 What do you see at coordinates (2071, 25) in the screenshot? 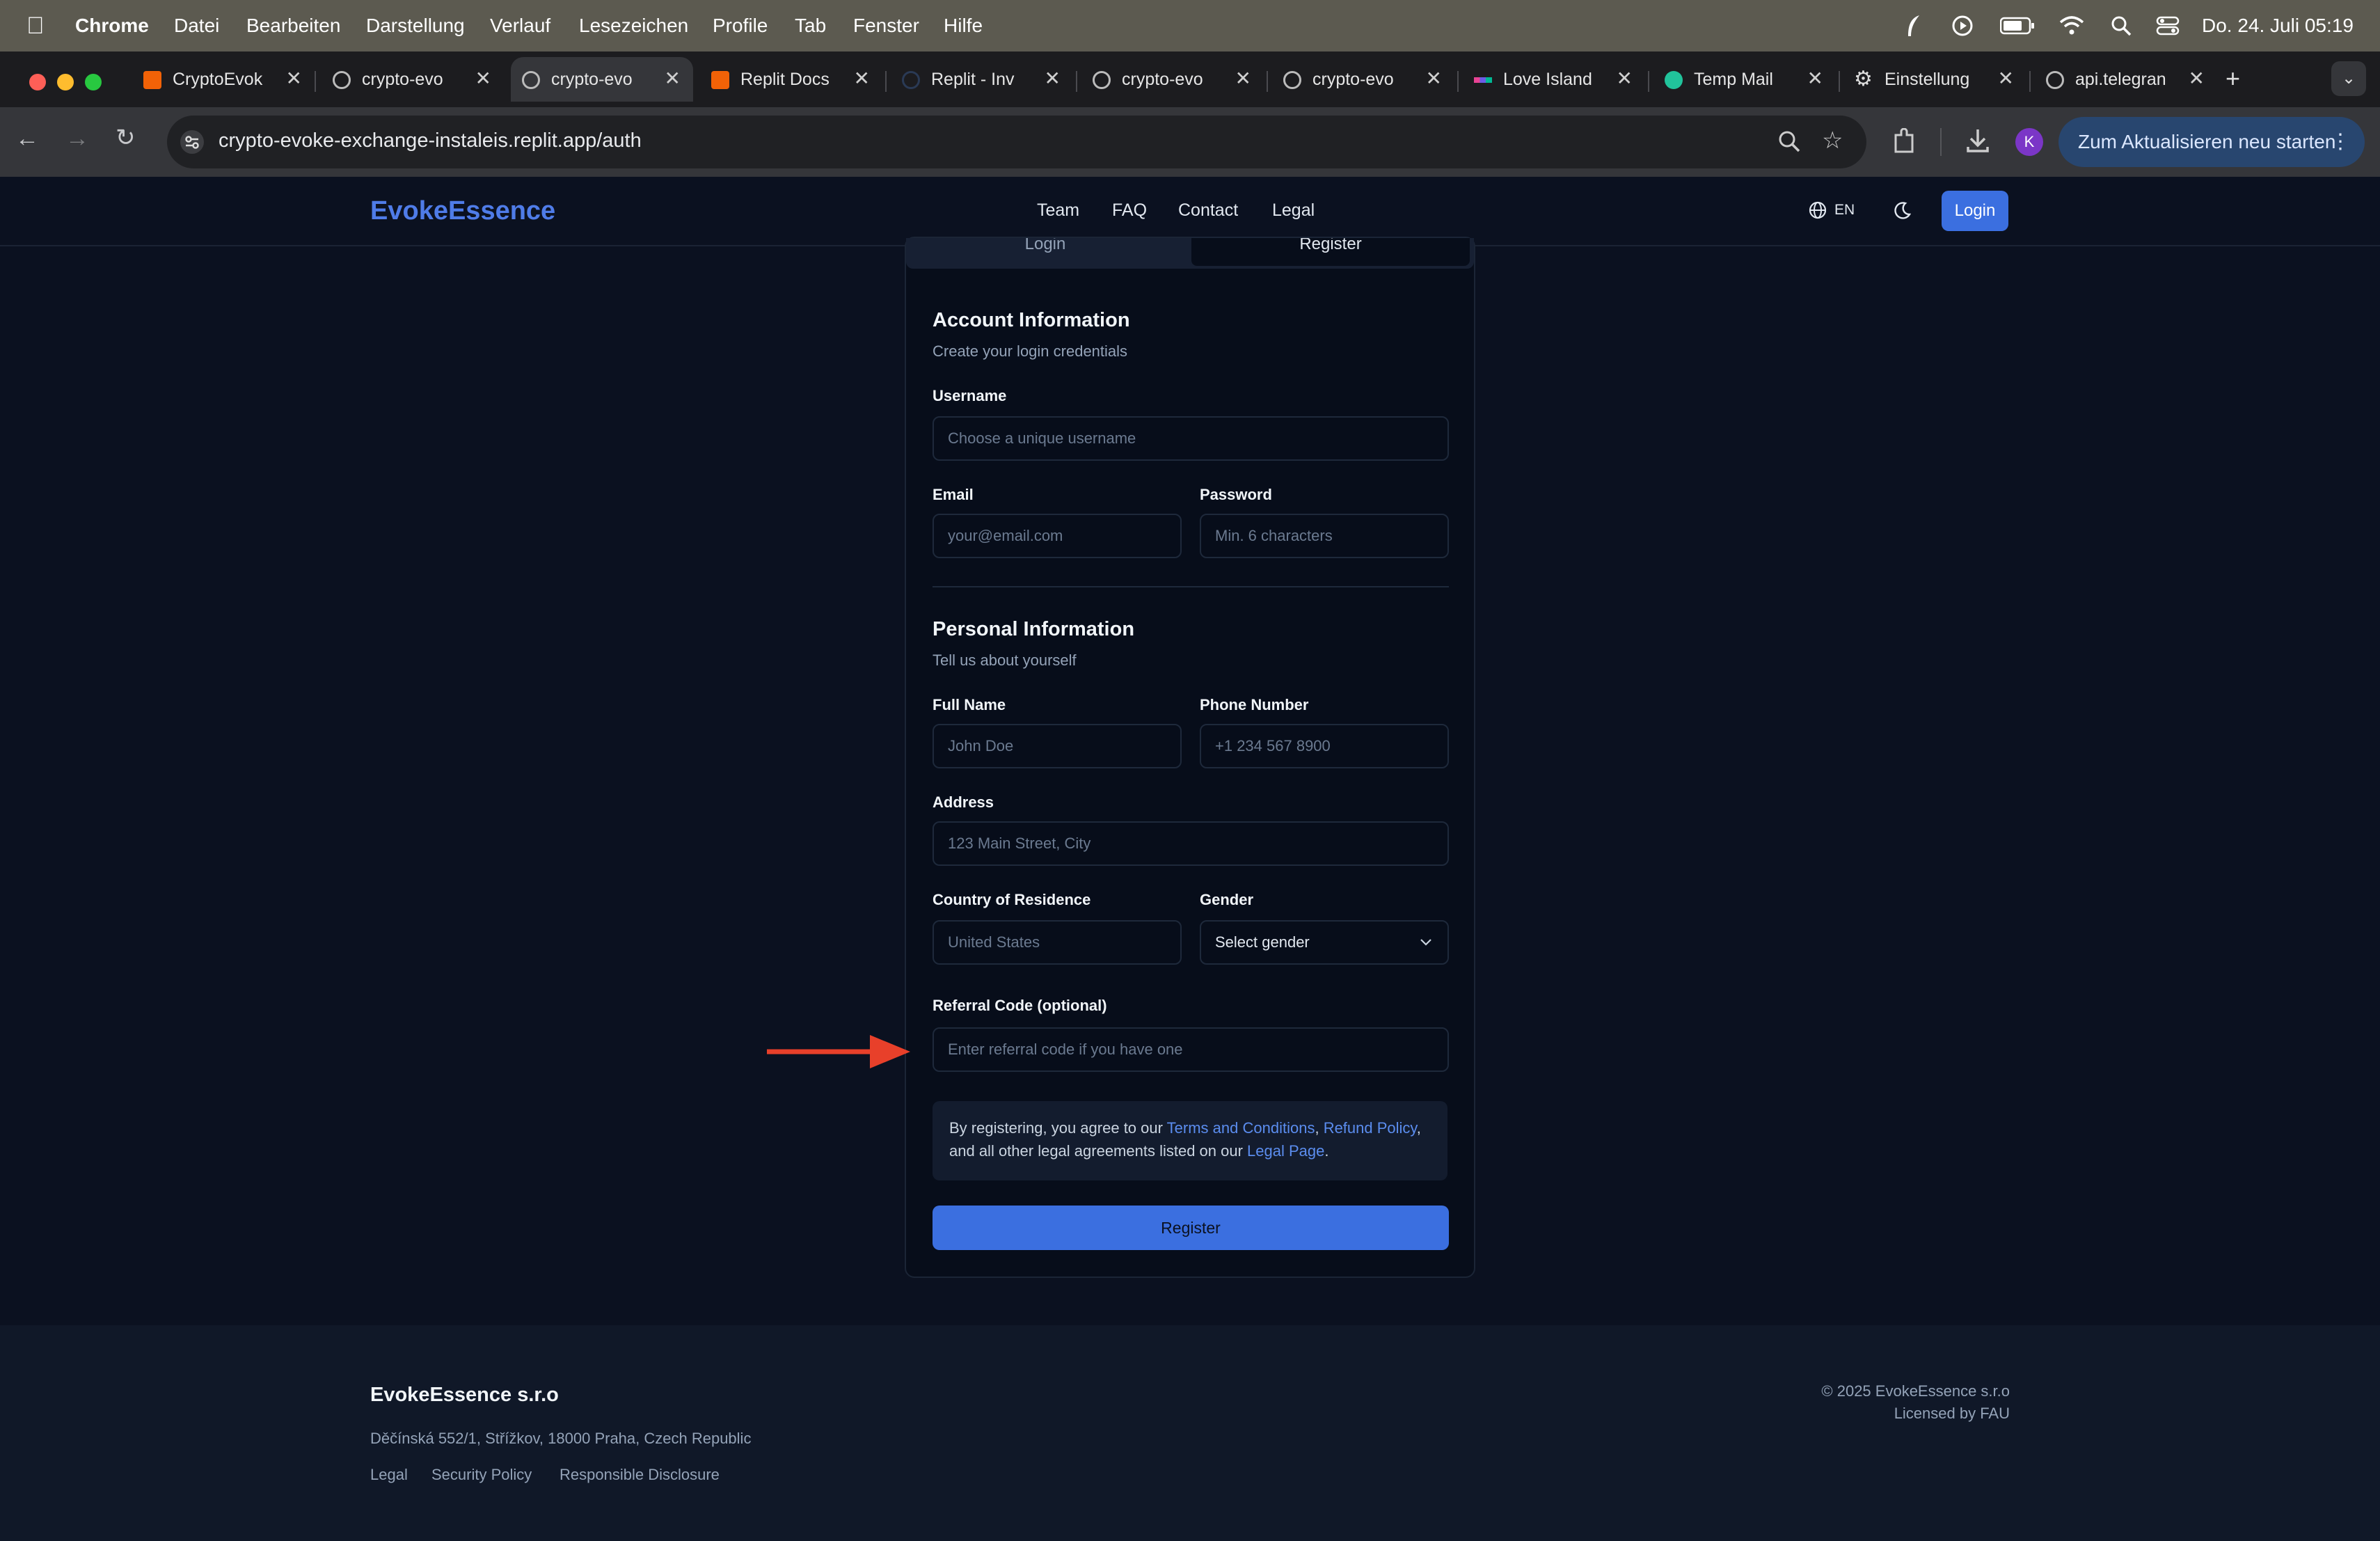
I see `wifi-icon` at bounding box center [2071, 25].